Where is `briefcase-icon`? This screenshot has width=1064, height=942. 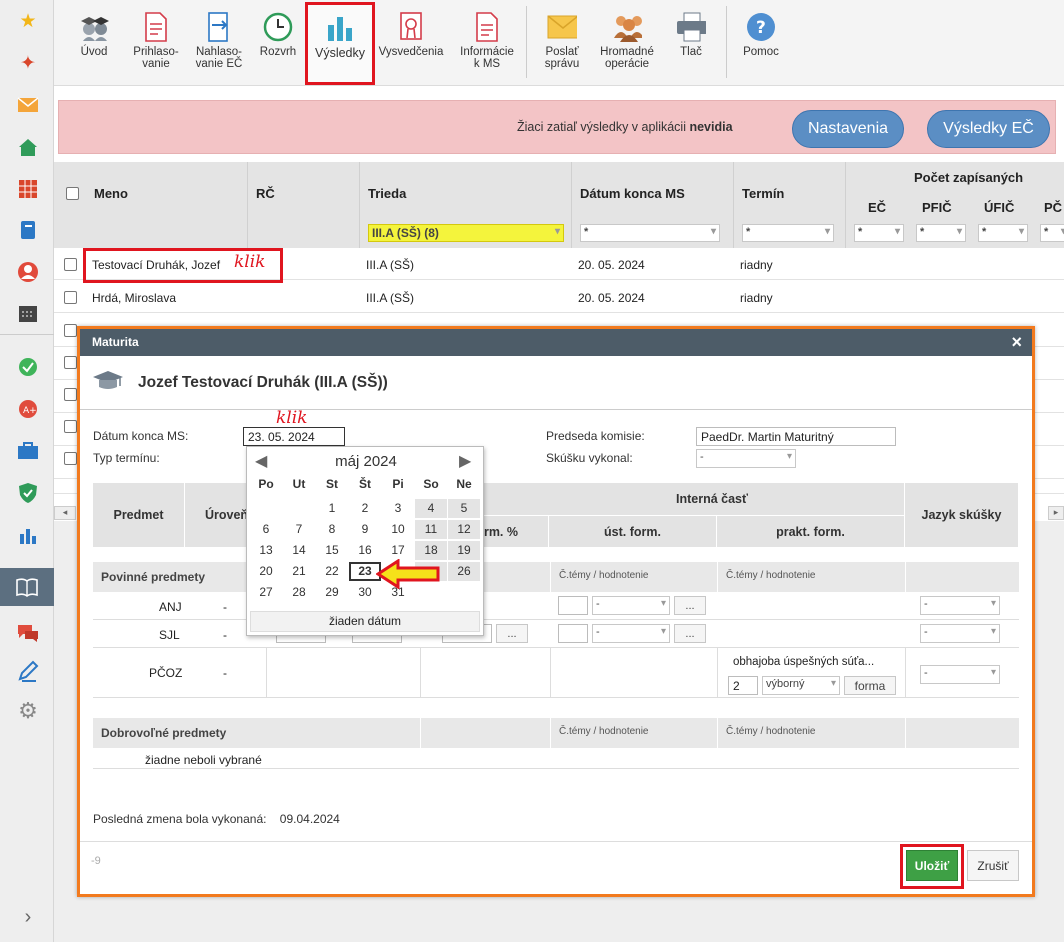 briefcase-icon is located at coordinates (28, 451).